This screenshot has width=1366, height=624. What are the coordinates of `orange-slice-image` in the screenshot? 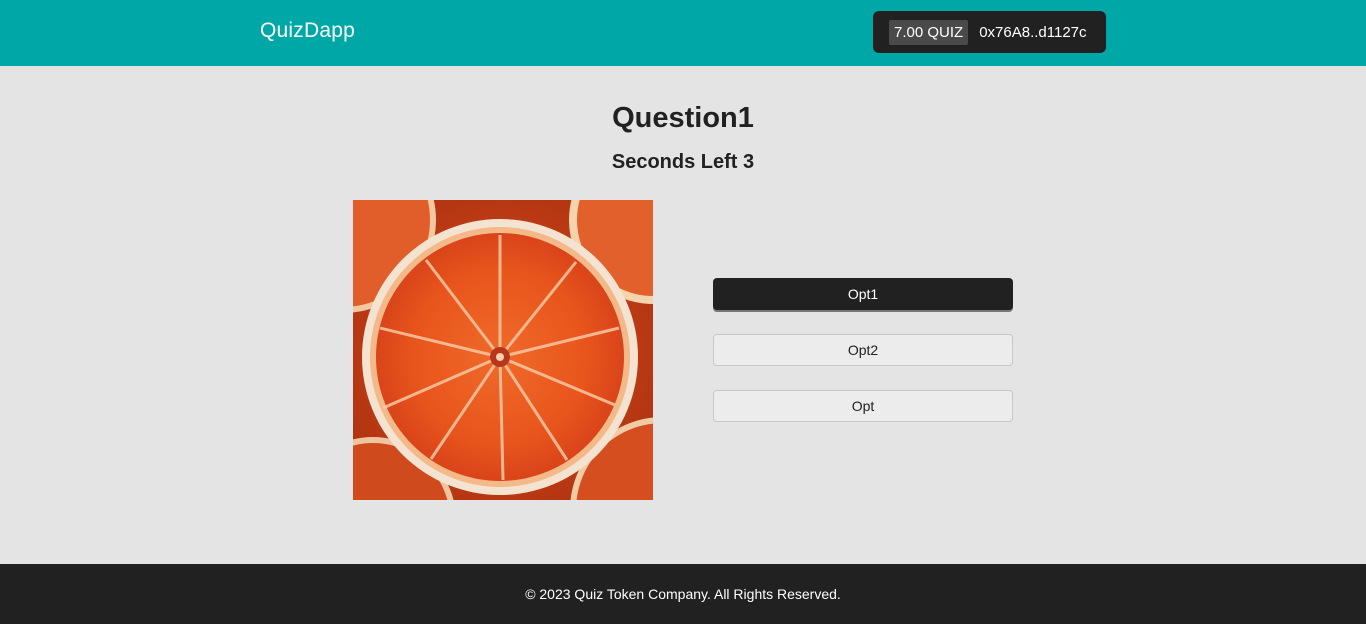 It's located at (503, 350).